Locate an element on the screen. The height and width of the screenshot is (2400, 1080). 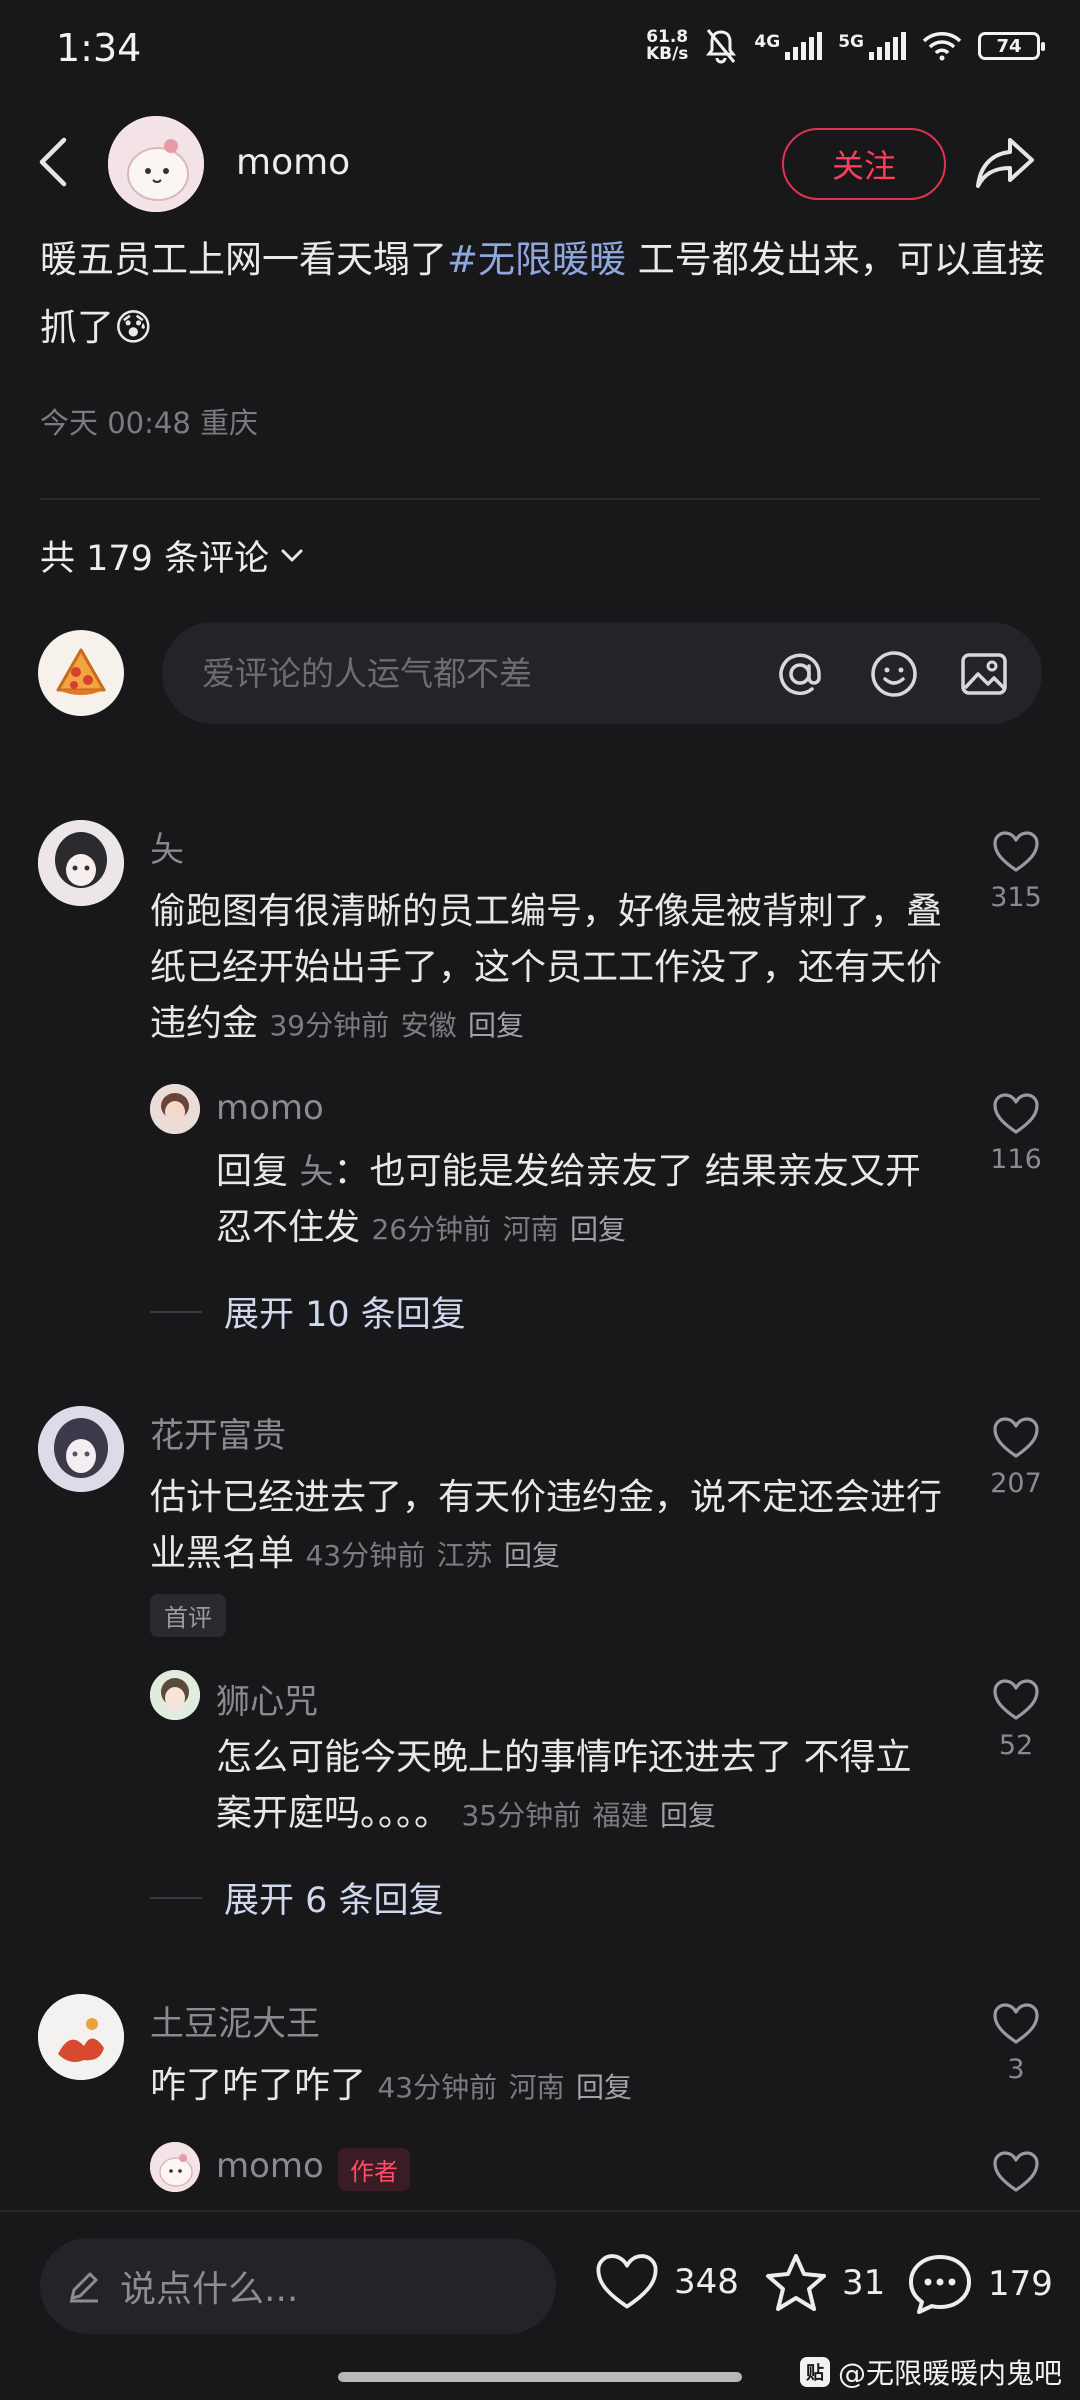
expand-replies: 展开 10 条回复 is located at coordinates (308, 1311).